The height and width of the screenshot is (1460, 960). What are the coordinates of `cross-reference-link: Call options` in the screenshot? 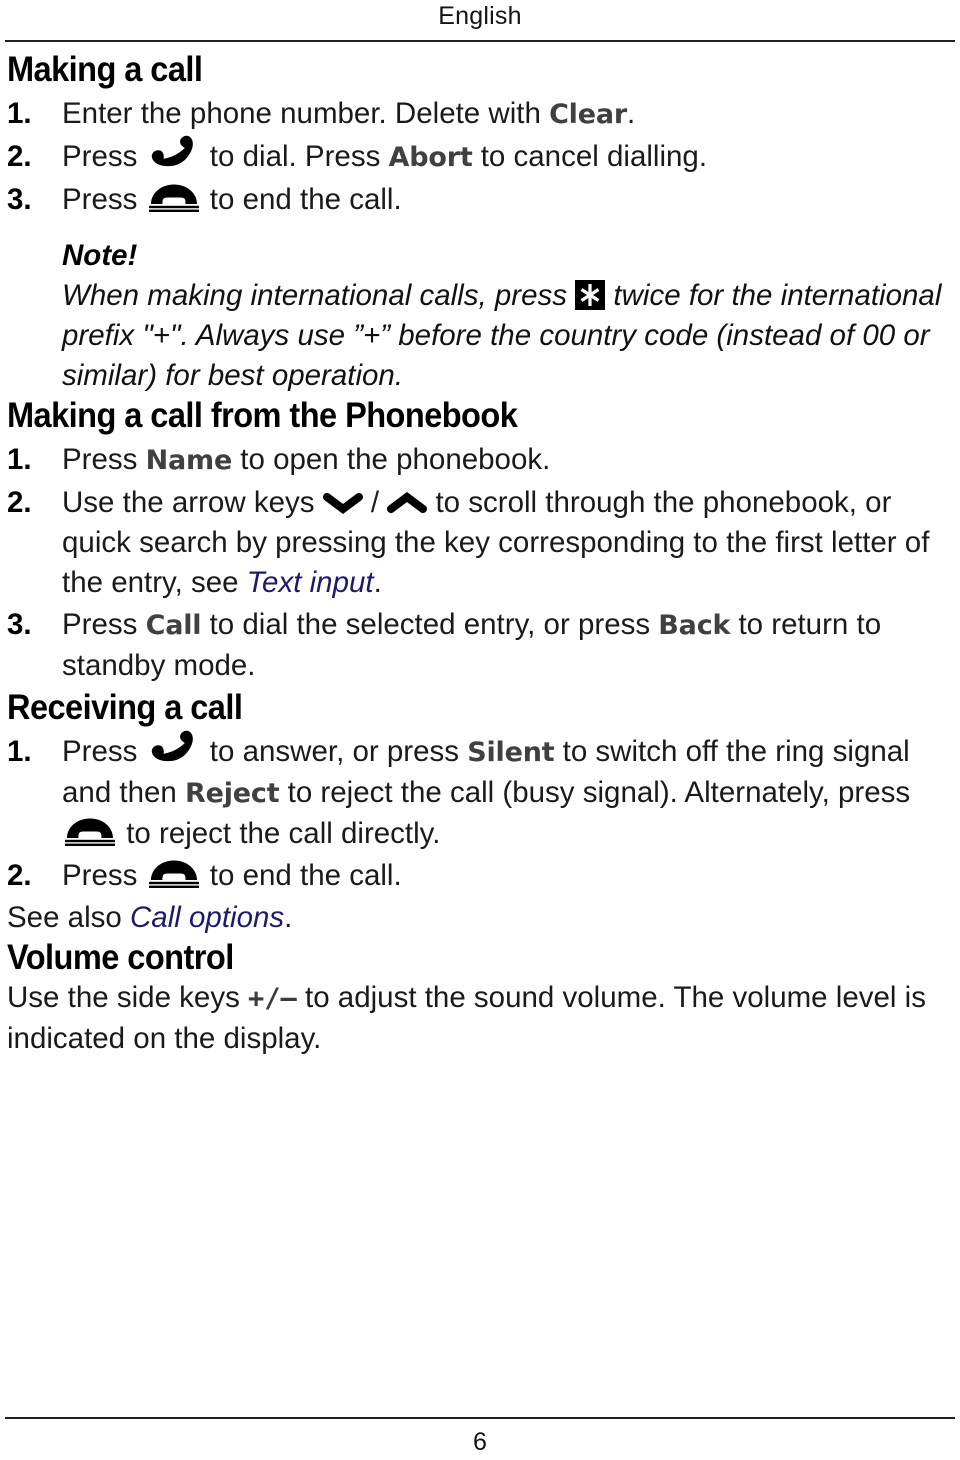 It's located at (207, 917).